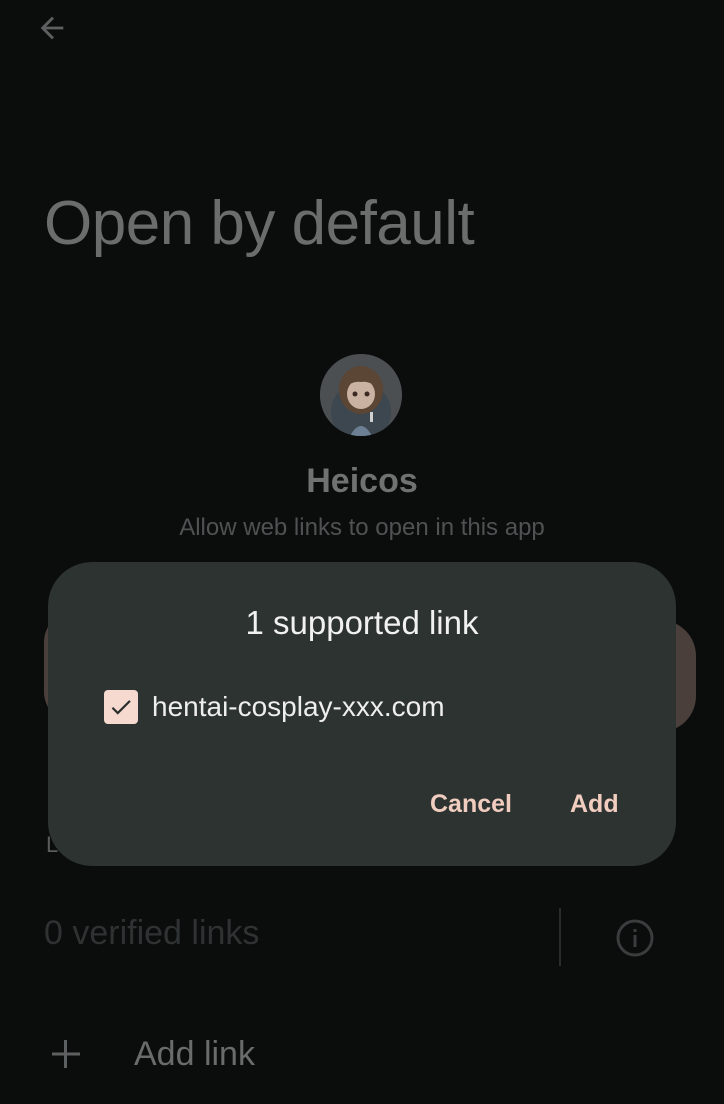 The image size is (724, 1104). Describe the element at coordinates (66, 1054) in the screenshot. I see `plus-icon` at that location.